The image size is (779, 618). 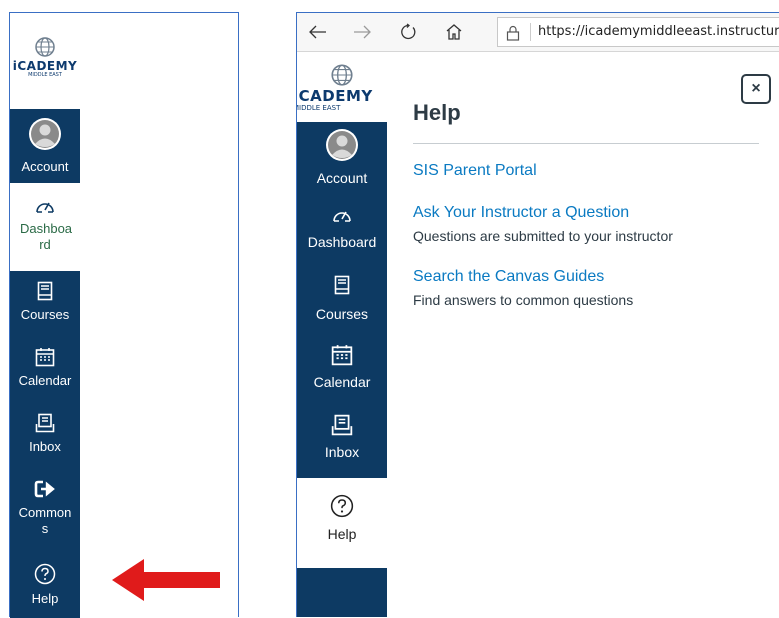 I want to click on refresh-button, so click(x=408, y=32).